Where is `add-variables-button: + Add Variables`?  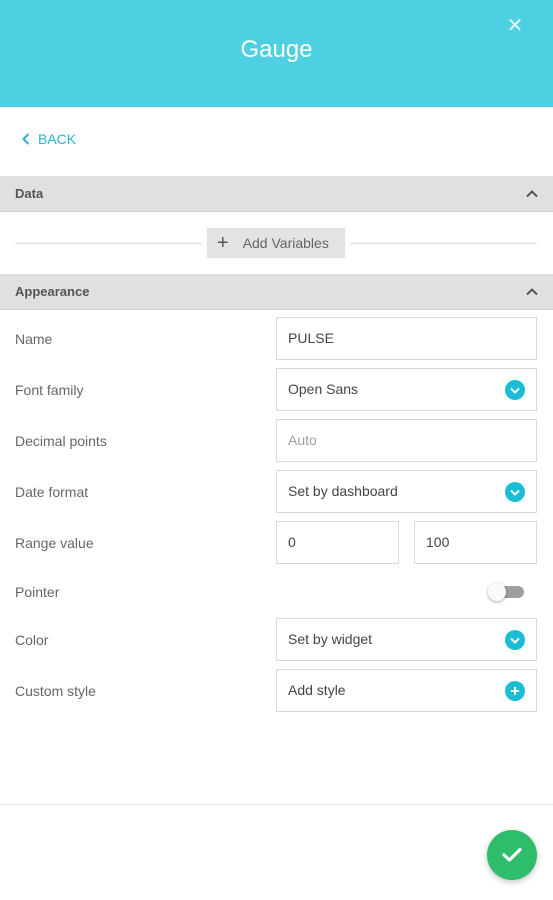
add-variables-button: + Add Variables is located at coordinates (276, 243).